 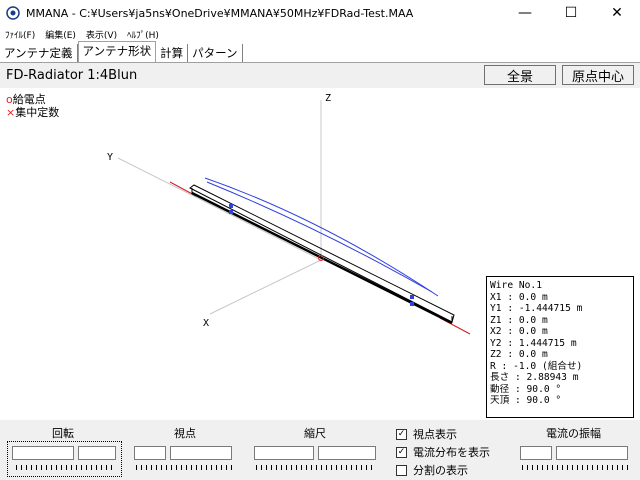 What do you see at coordinates (316, 467) in the screenshot?
I see `scale-slider` at bounding box center [316, 467].